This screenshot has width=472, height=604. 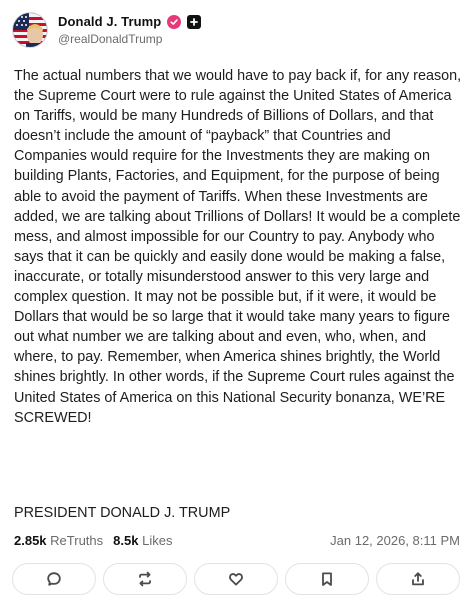 I want to click on name-row: Donald J. Trump, so click(x=130, y=21).